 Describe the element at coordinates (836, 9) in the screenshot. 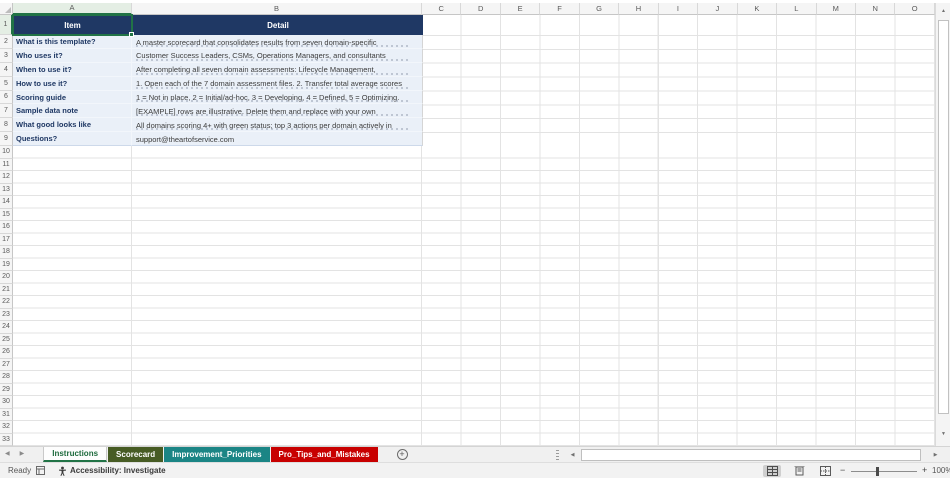

I see `column-header-M: M` at that location.